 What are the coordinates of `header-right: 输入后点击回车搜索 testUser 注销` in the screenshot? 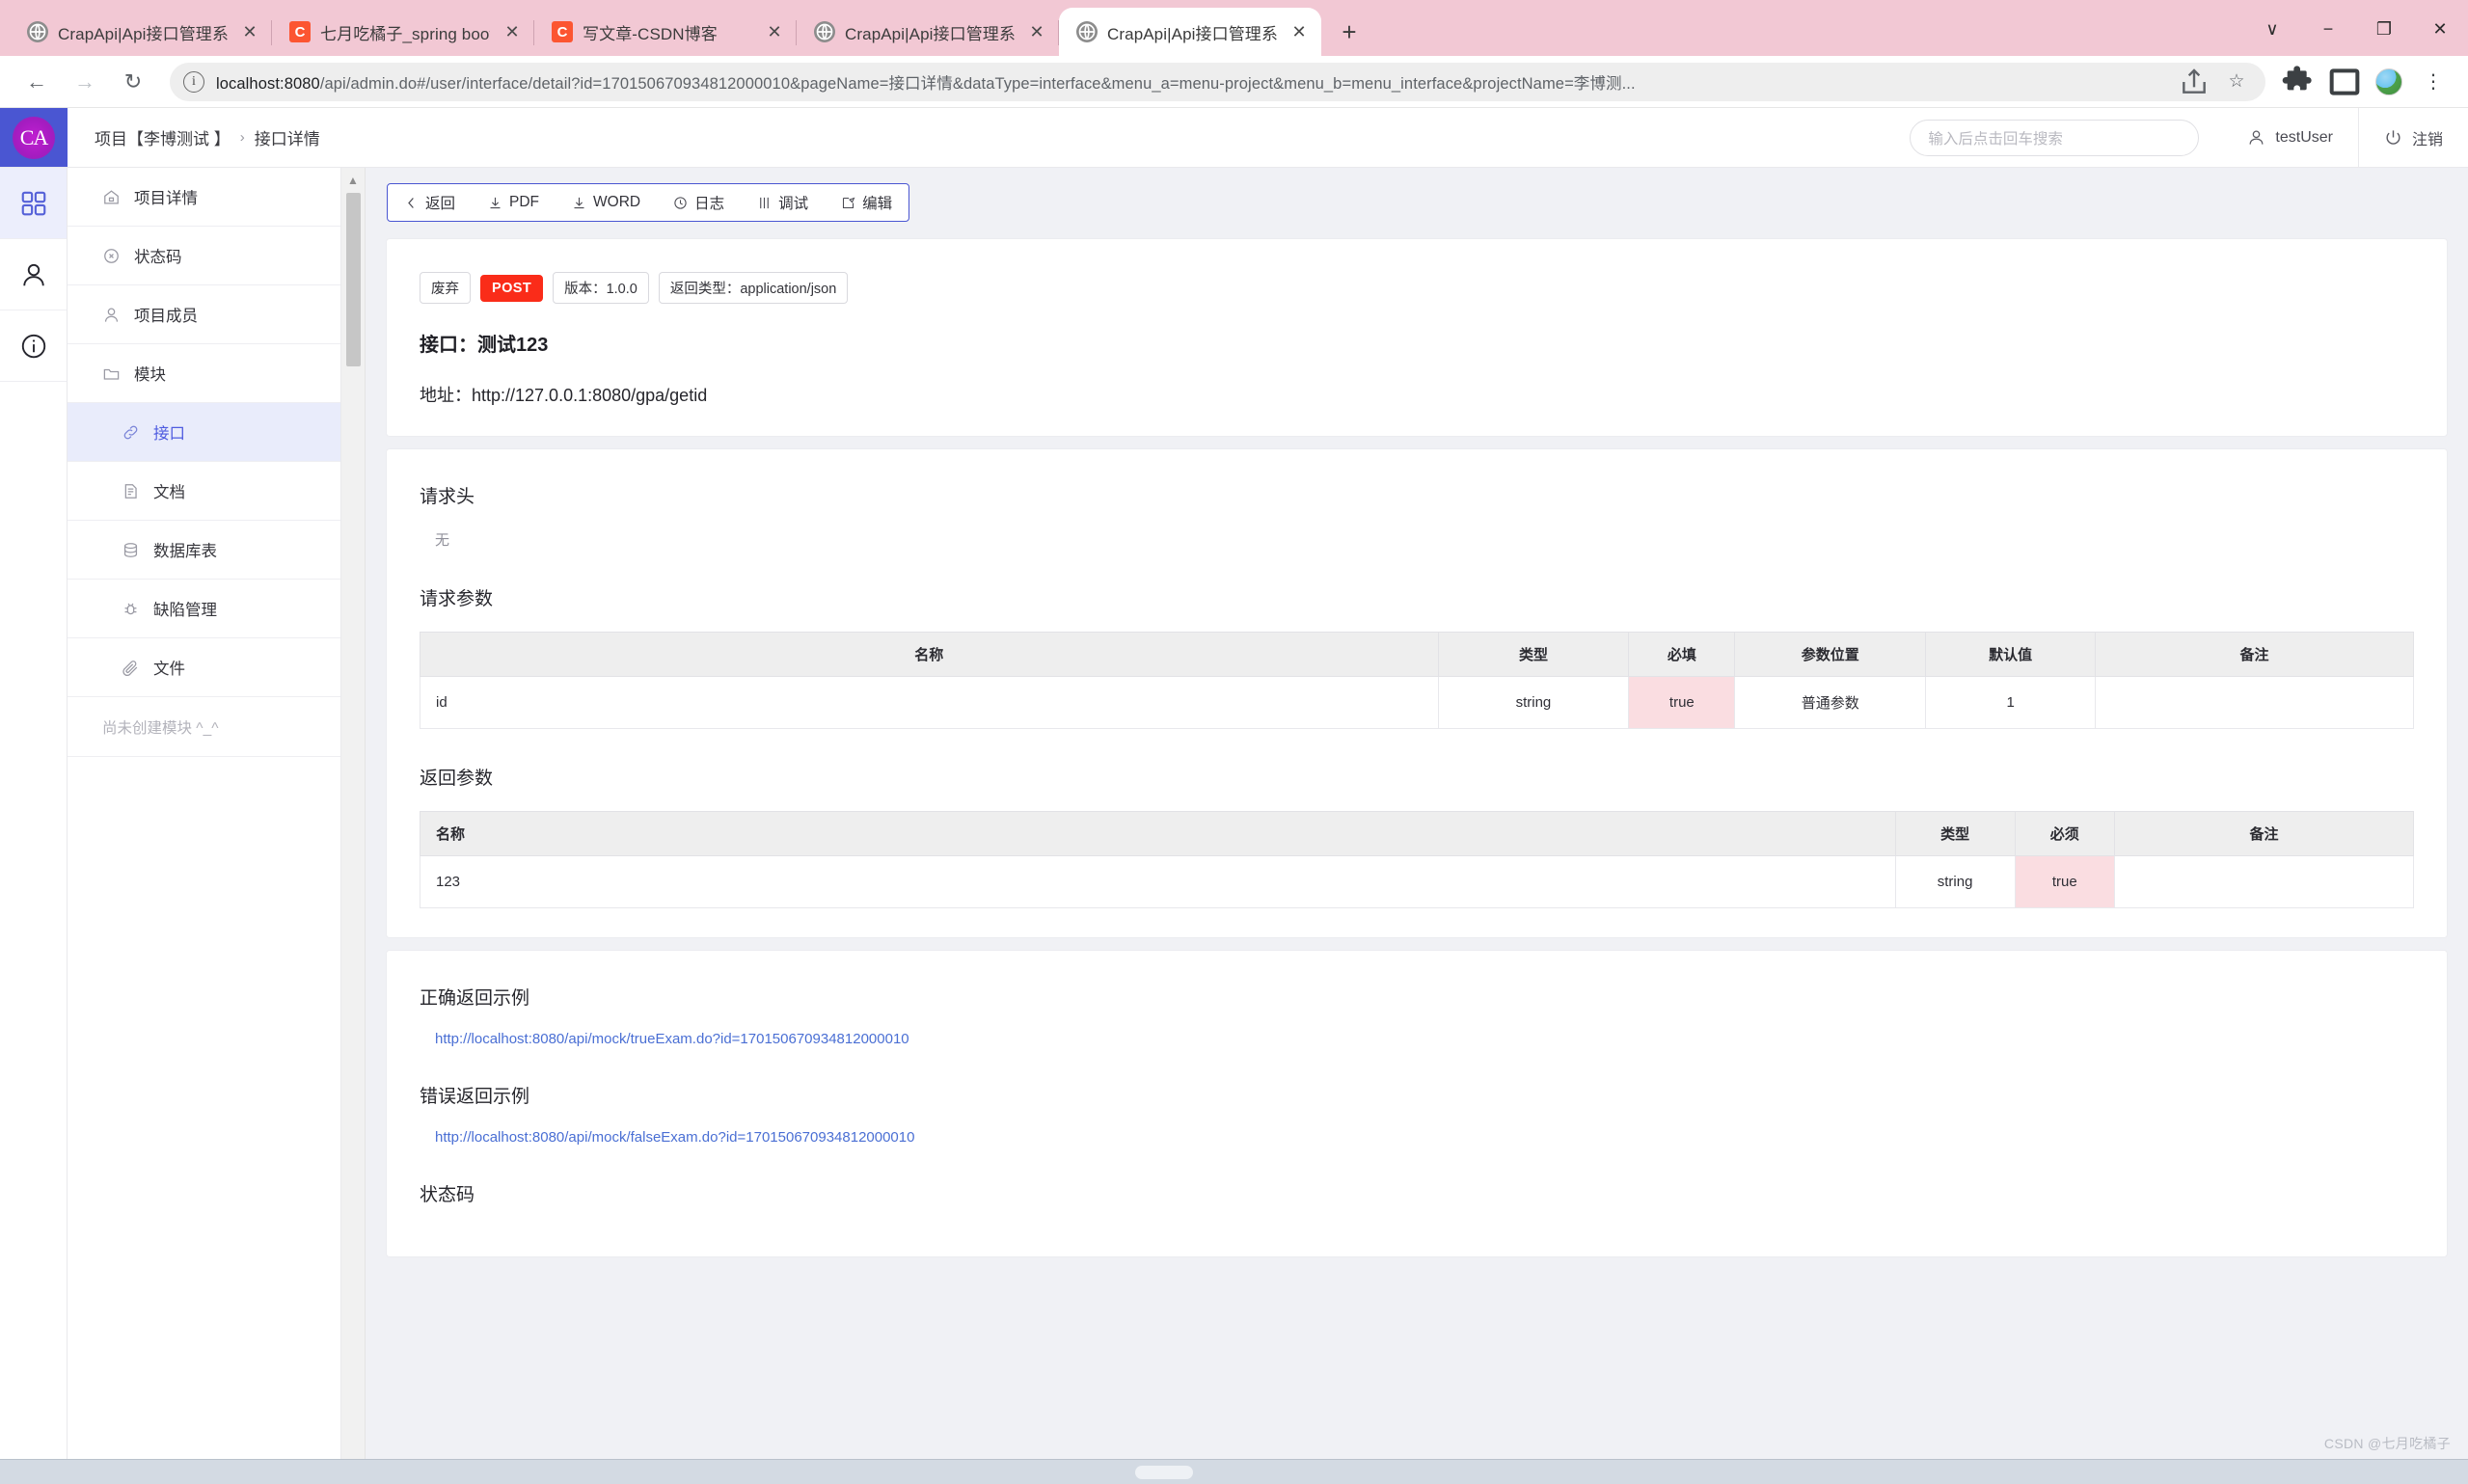 It's located at (2189, 137).